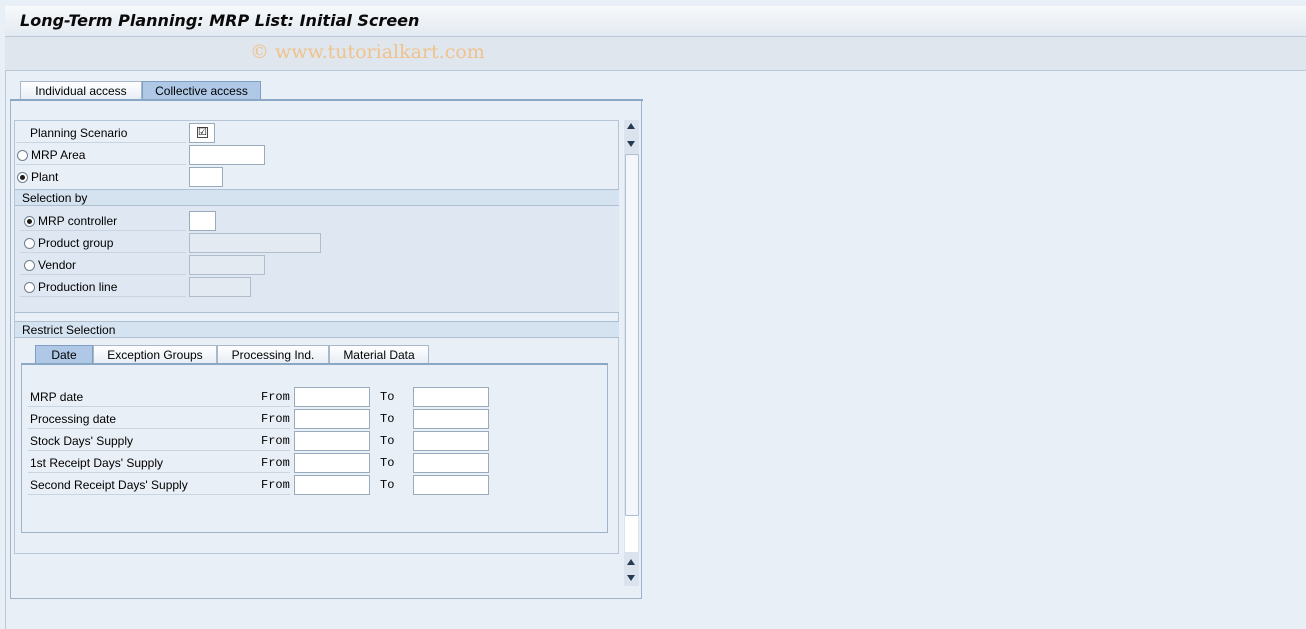  Describe the element at coordinates (202, 221) in the screenshot. I see `mrp-controller-input` at that location.